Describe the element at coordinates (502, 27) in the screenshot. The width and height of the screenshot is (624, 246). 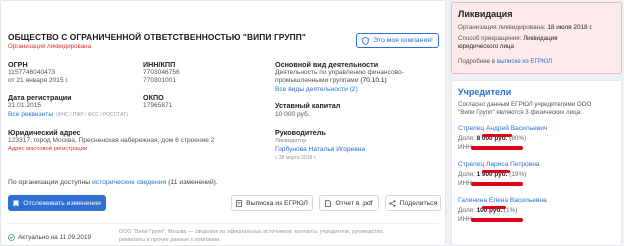
I see `liquidation-date-prefix: Организация ликвидирована:` at that location.